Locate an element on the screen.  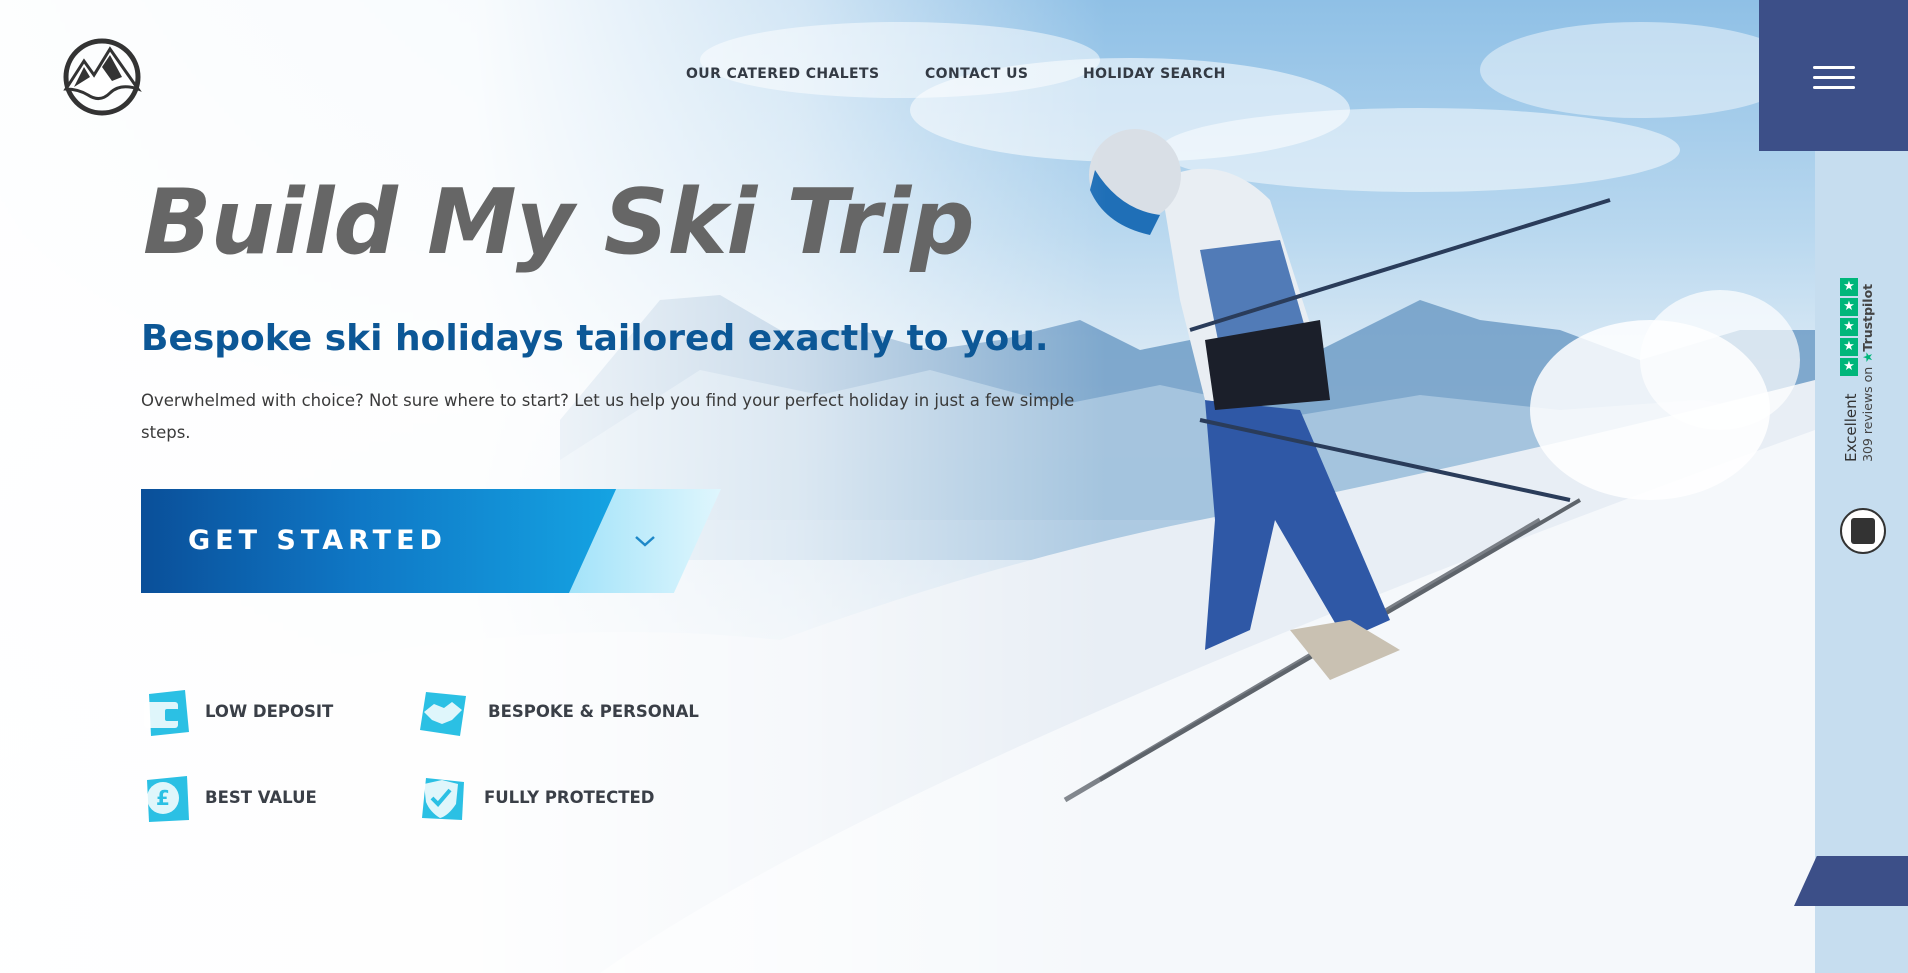
feature-low-deposit: LOW DEPOSIT is located at coordinates (251, 713).